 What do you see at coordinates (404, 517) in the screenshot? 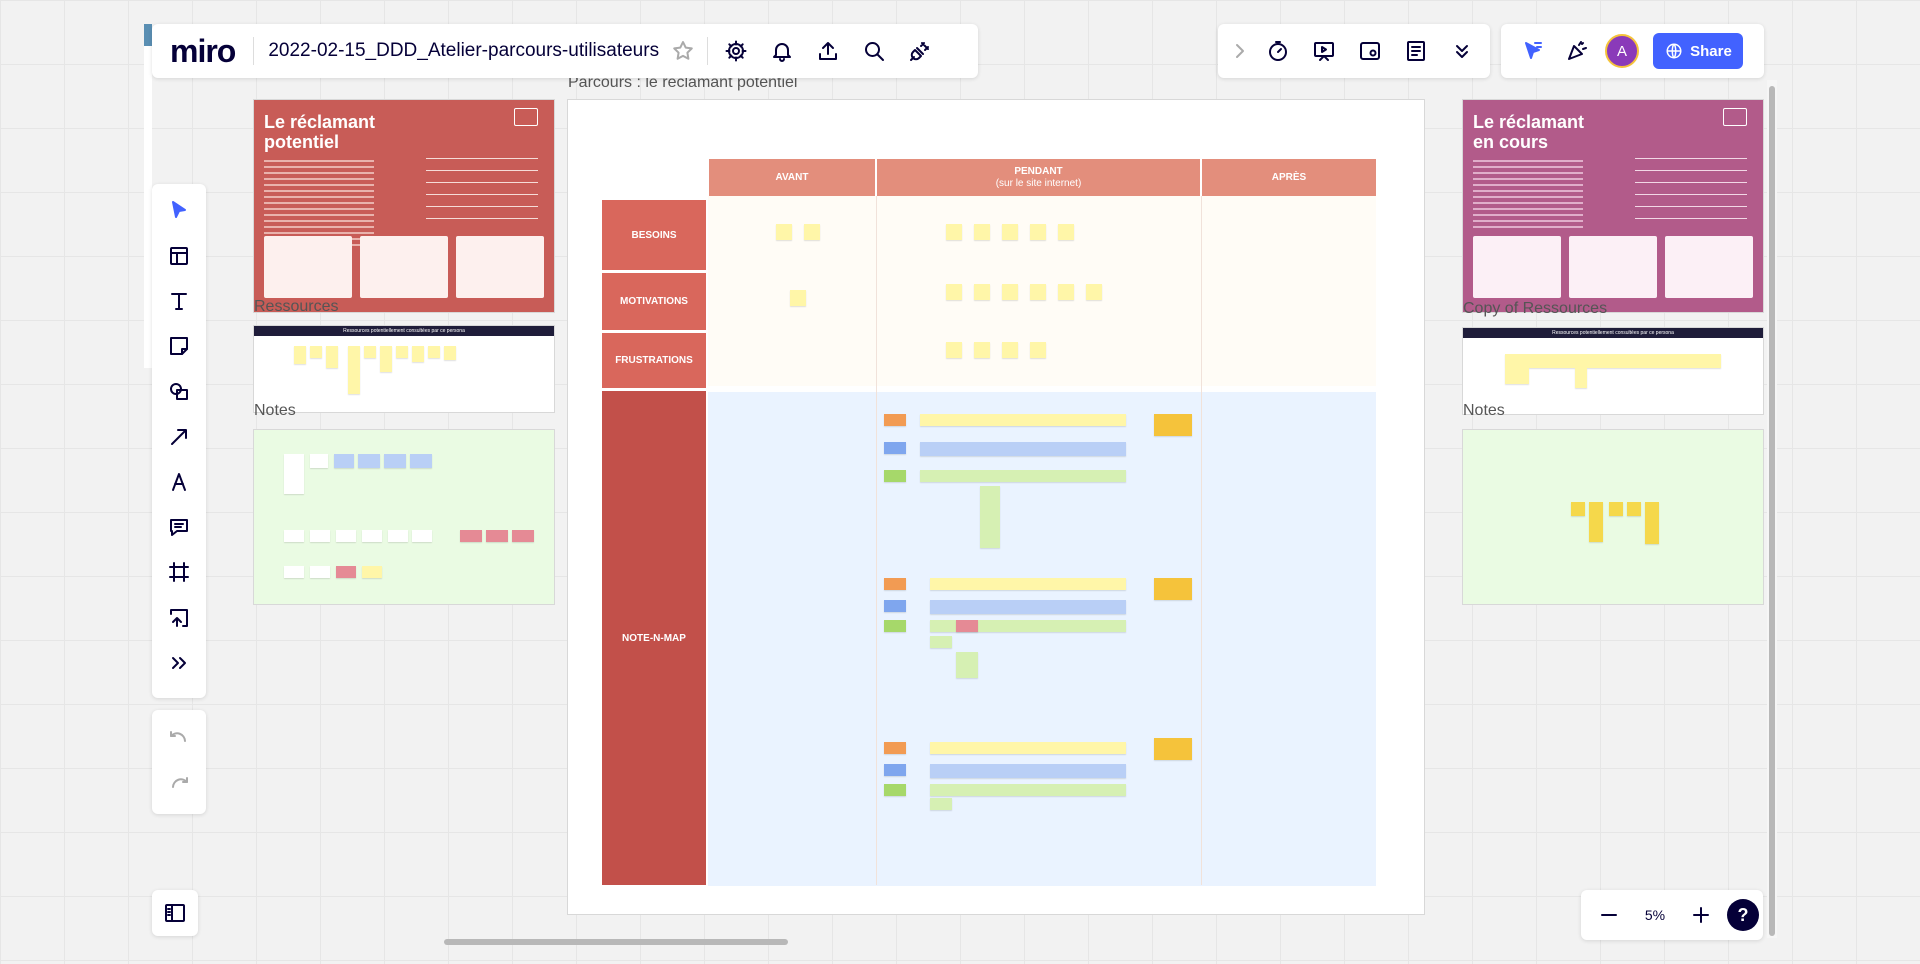
I see `notes-frame` at bounding box center [404, 517].